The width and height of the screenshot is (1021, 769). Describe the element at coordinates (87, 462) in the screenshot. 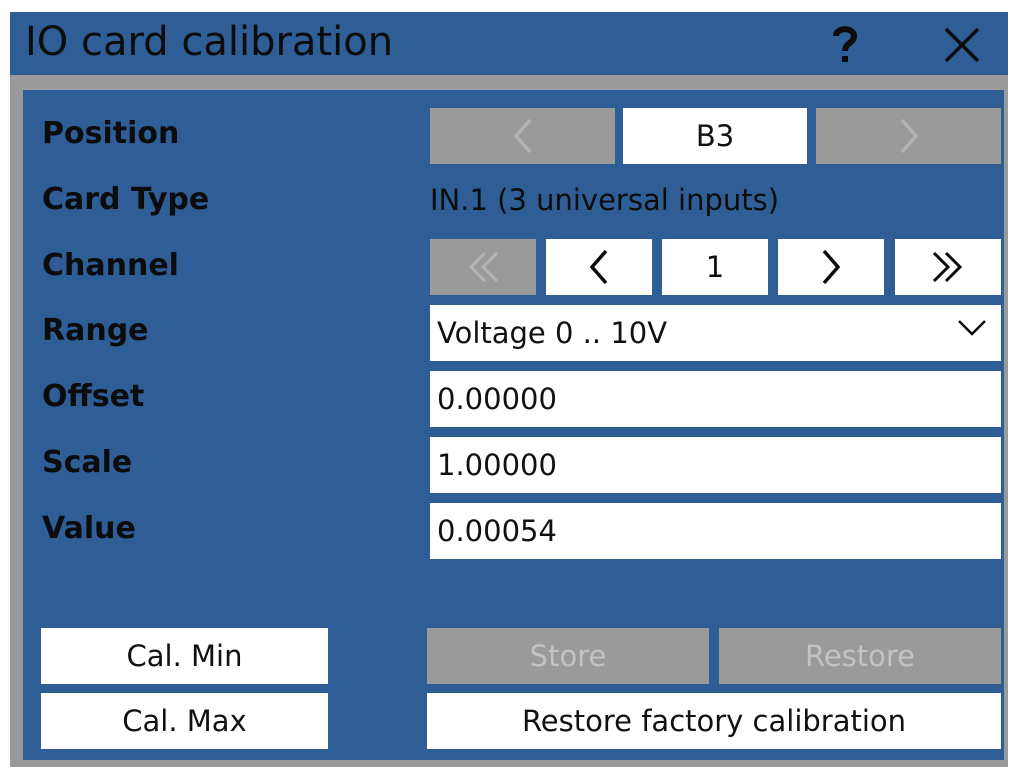

I see `scale-label: Scale` at that location.